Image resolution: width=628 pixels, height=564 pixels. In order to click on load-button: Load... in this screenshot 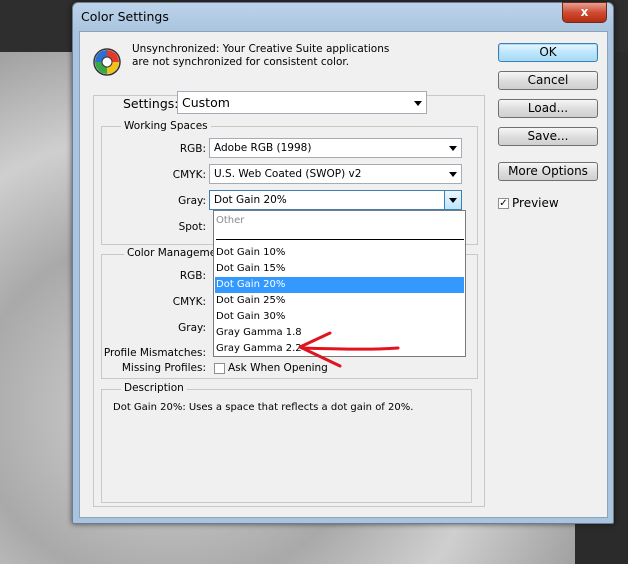, I will do `click(548, 108)`.